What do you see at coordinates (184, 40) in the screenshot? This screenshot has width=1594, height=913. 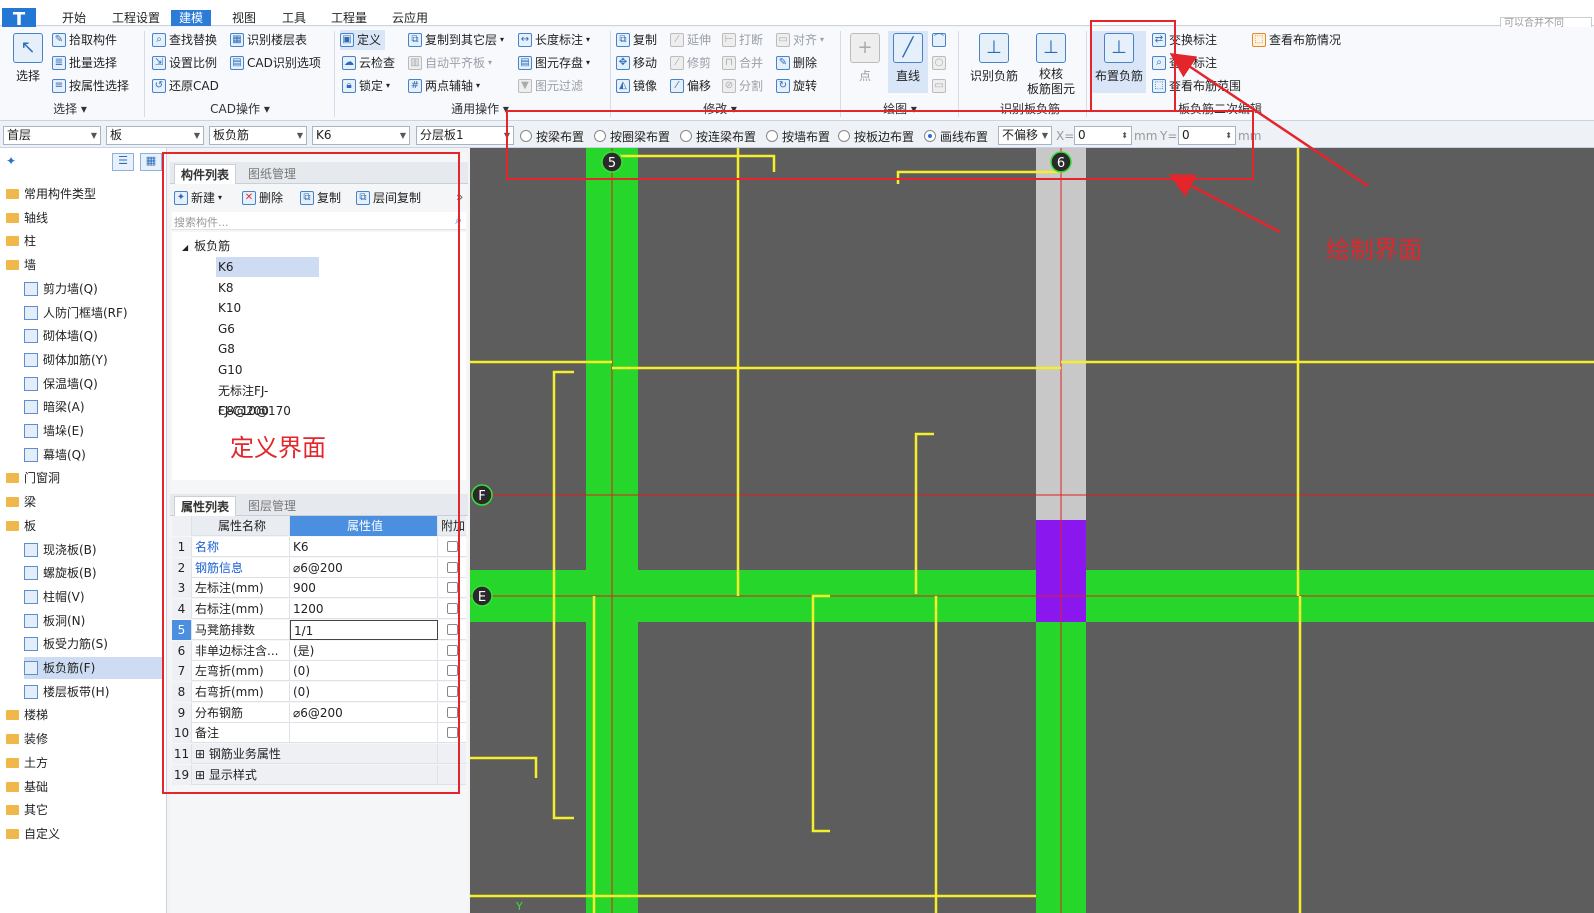 I see `find-replace-button: ⌕ 查找替换` at bounding box center [184, 40].